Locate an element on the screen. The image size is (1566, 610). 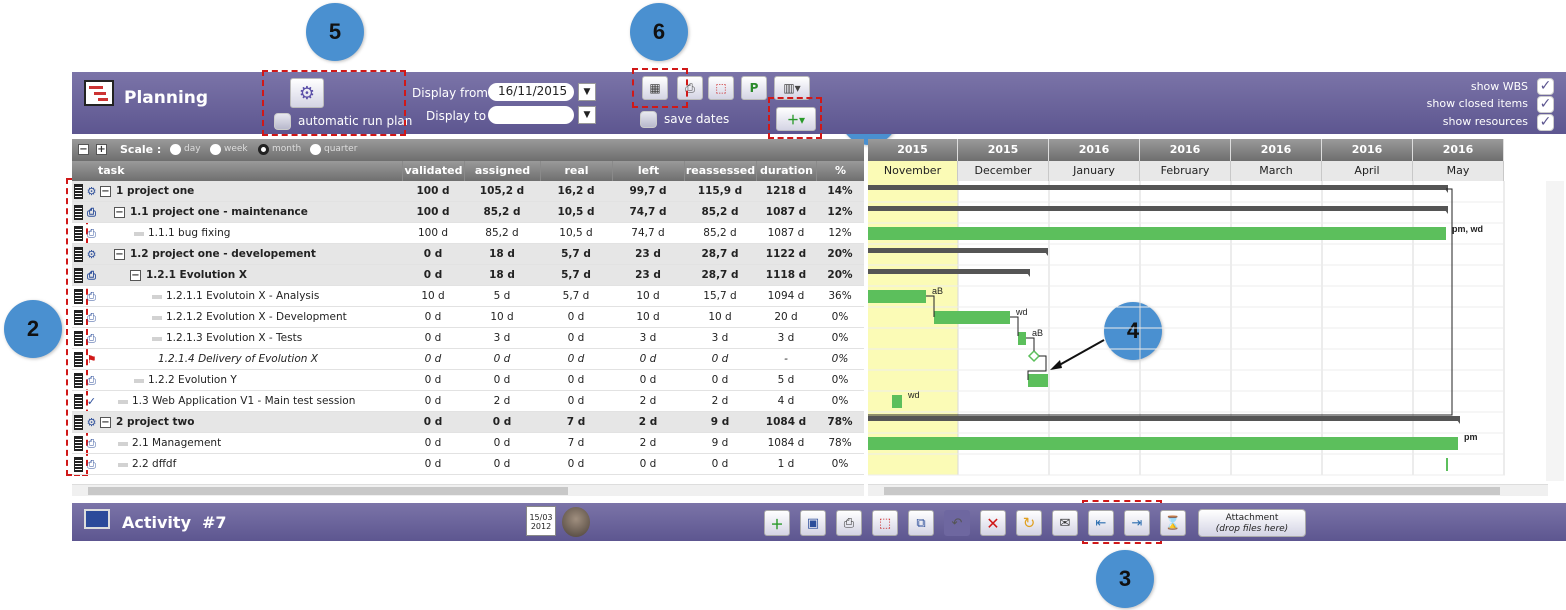
outdent-button: ⇥ is located at coordinates (1137, 523).